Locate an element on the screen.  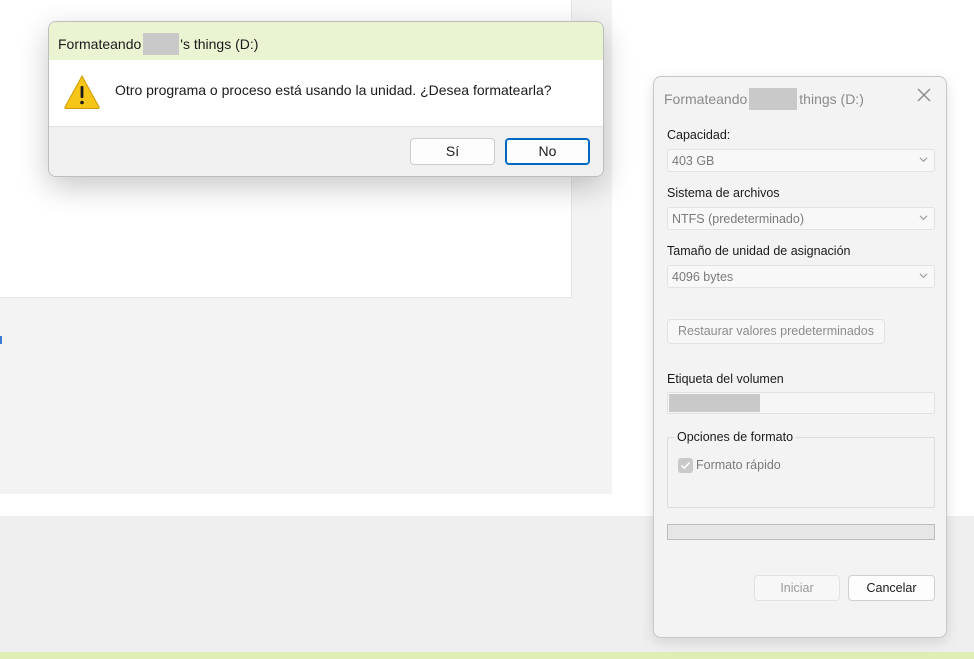
volume-label-caption: Etiqueta del volumen is located at coordinates (725, 379).